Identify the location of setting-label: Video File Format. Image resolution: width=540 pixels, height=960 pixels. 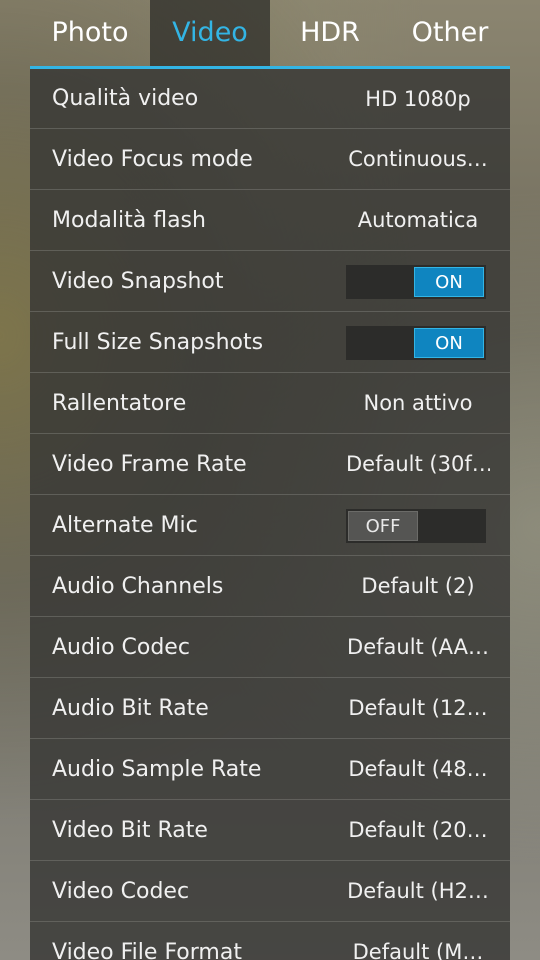
(147, 949).